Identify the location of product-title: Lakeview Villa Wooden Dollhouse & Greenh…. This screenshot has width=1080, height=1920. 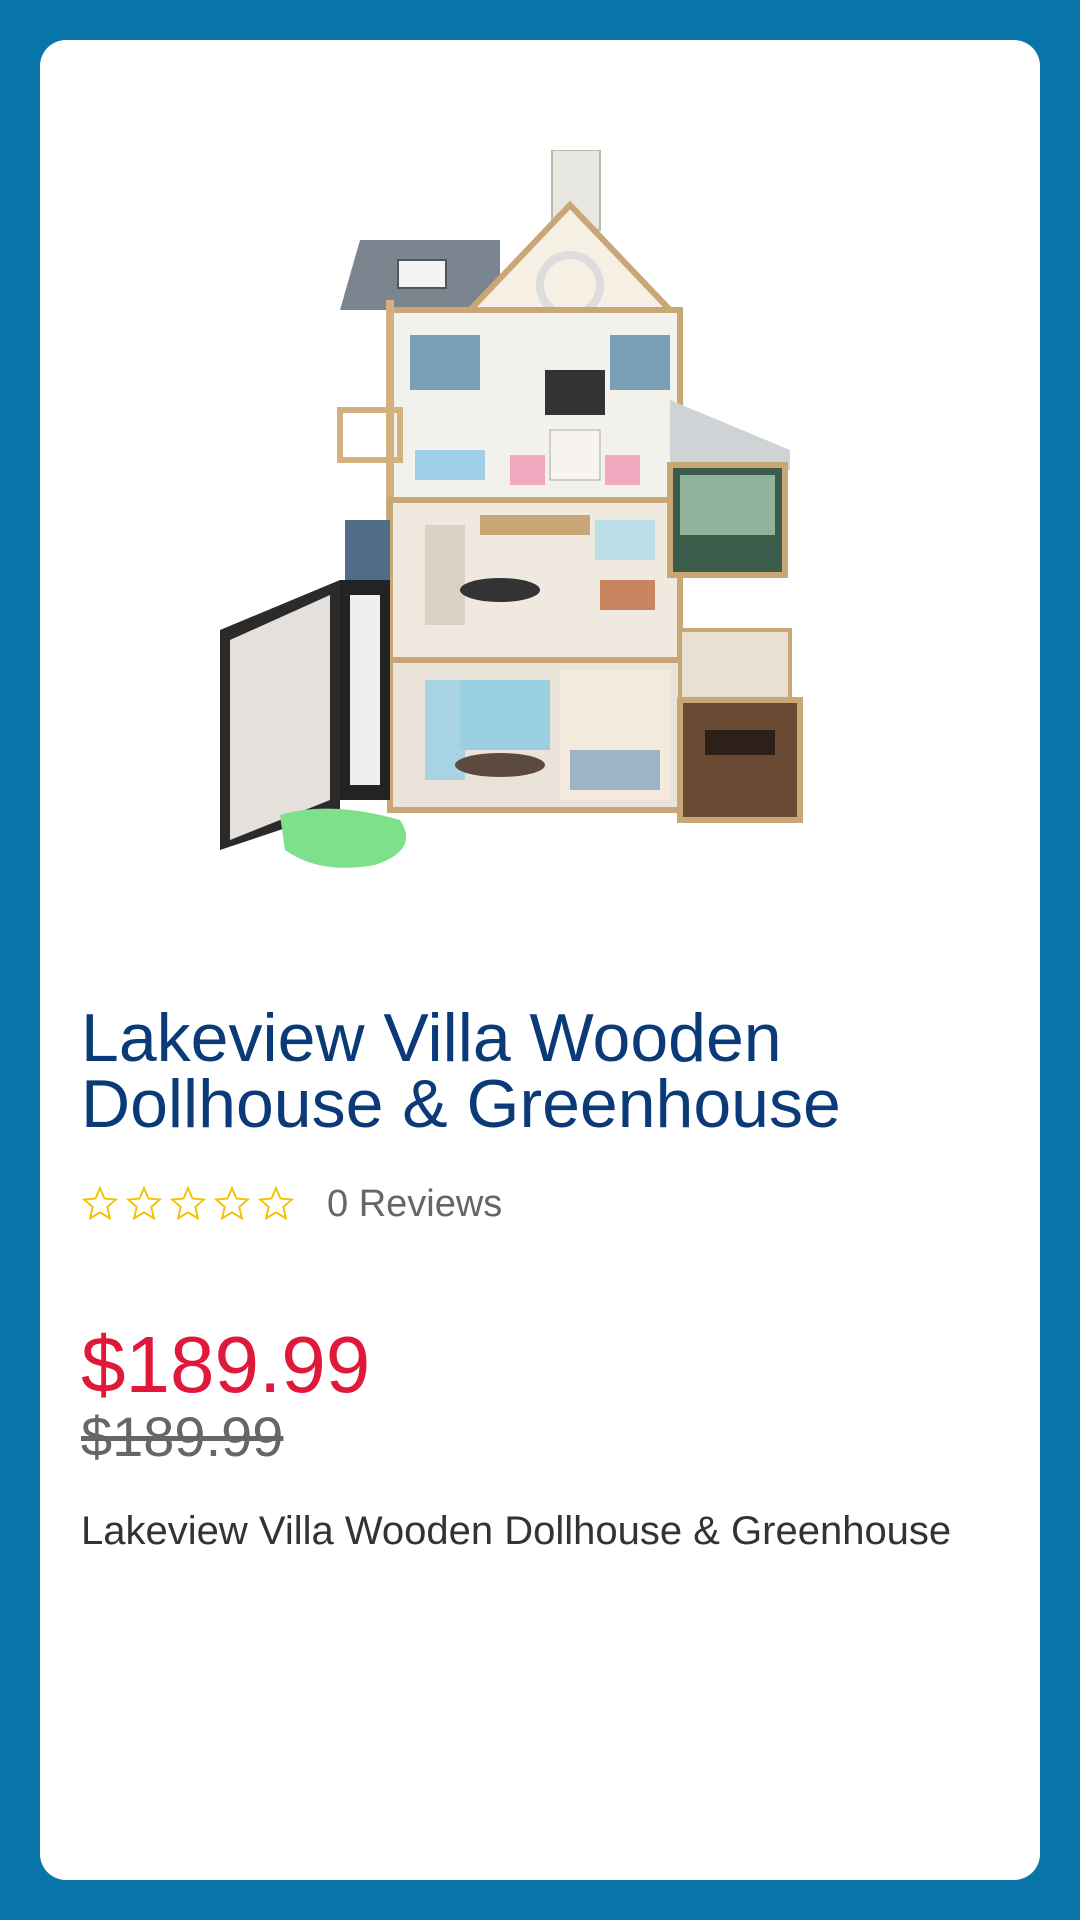
(531, 1071).